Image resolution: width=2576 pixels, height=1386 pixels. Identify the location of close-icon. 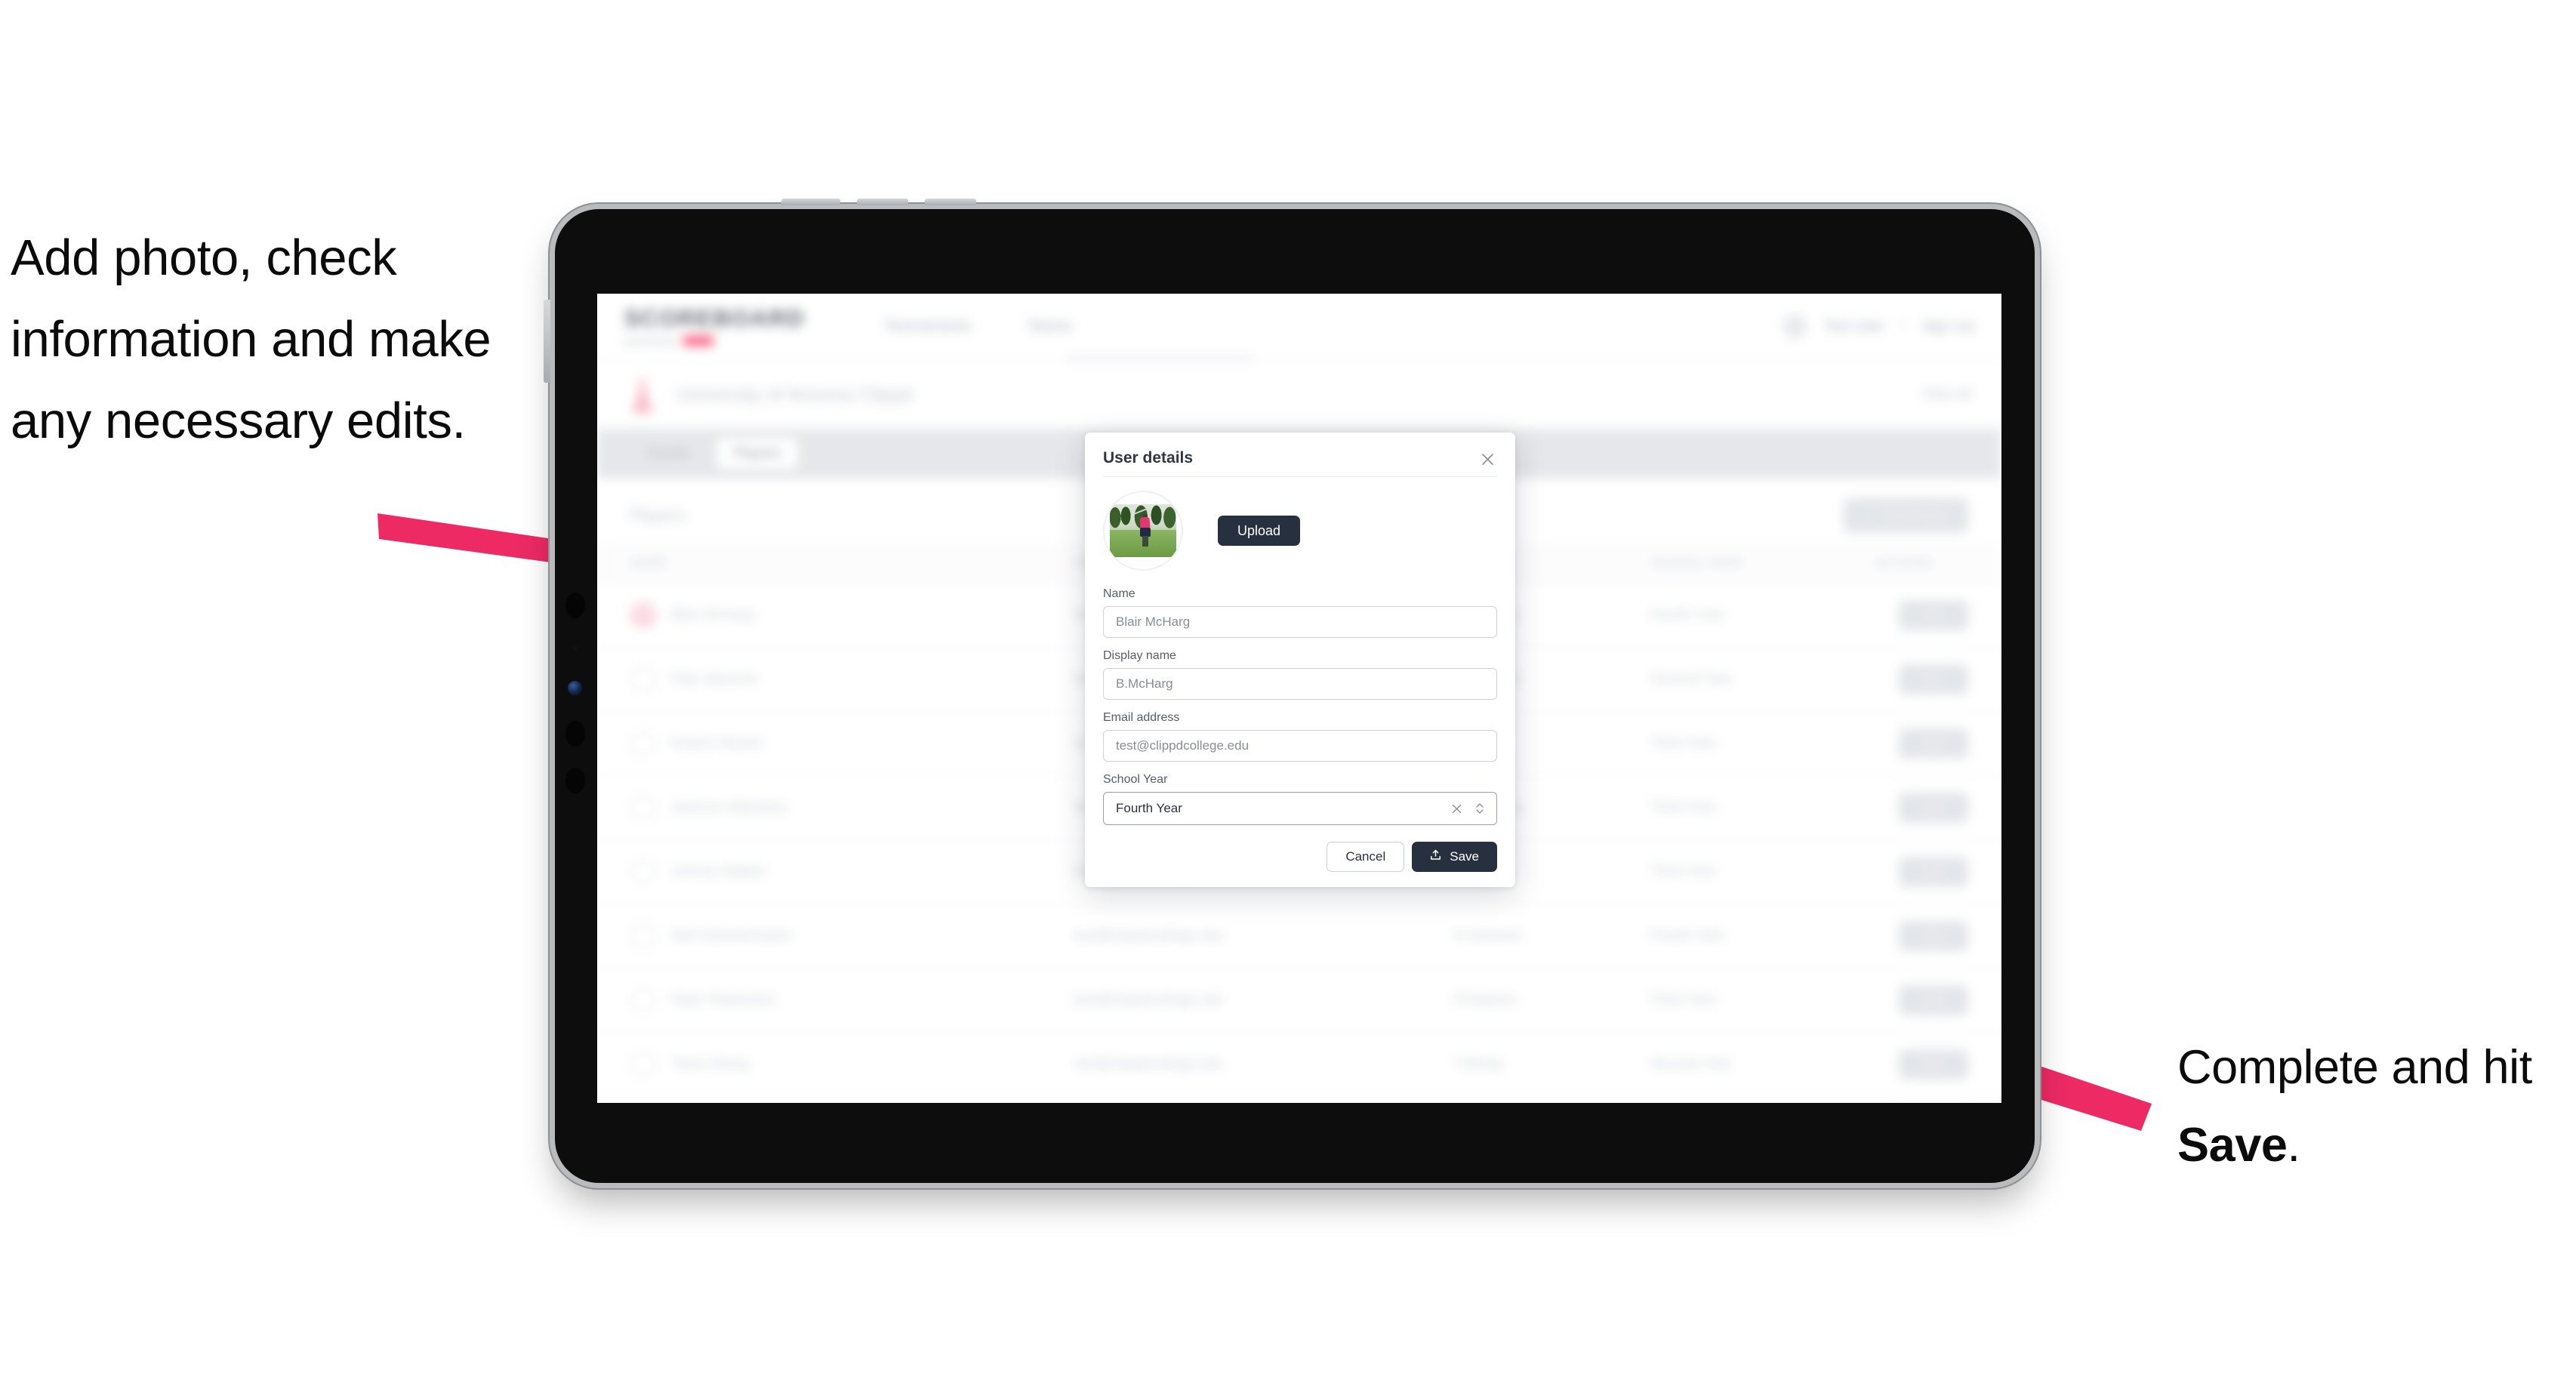
(1487, 459).